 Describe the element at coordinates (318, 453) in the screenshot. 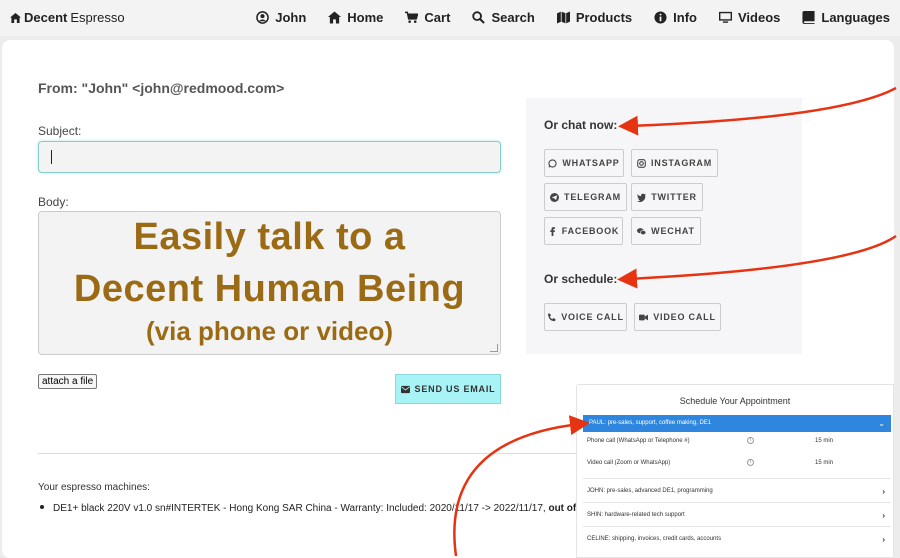

I see `section-divider` at that location.